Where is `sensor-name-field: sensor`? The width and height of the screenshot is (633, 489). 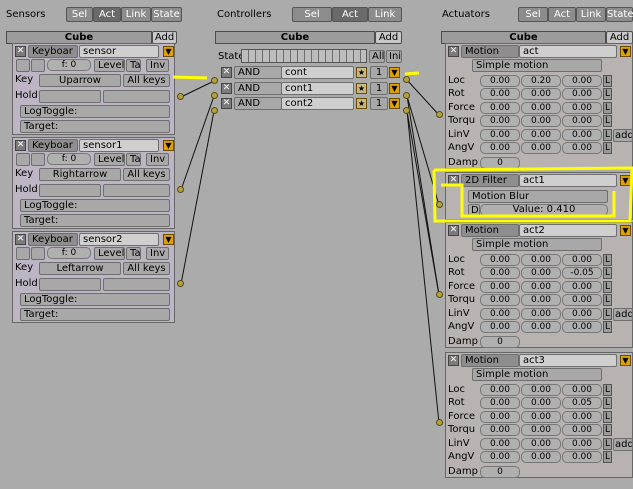 sensor-name-field: sensor is located at coordinates (119, 51).